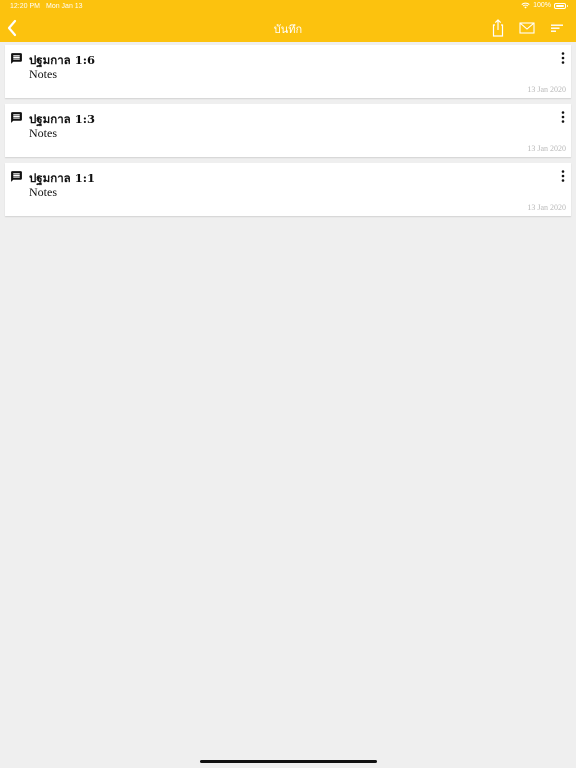 Image resolution: width=576 pixels, height=768 pixels. Describe the element at coordinates (288, 130) in the screenshot. I see `note-card: ปฐมกาล 1:3 Notes 13 Jan 2020` at that location.